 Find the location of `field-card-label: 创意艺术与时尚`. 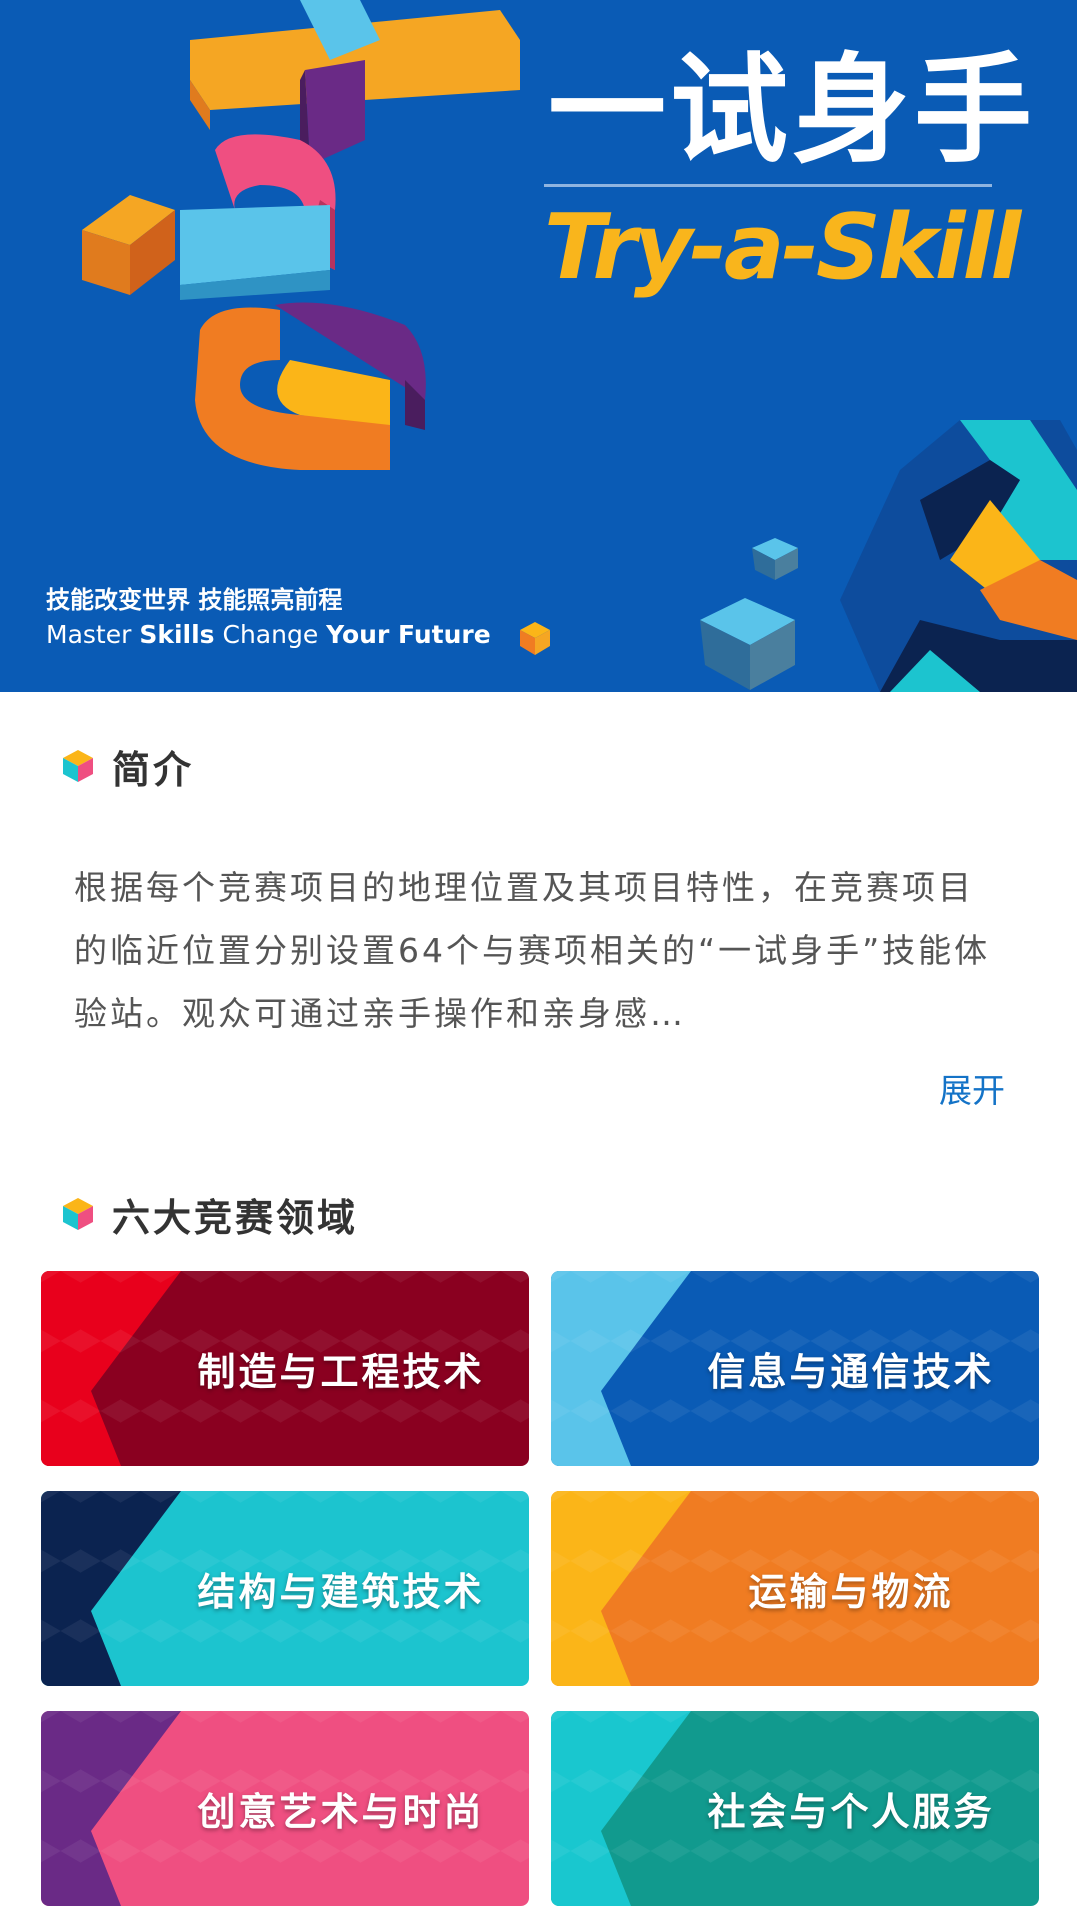

field-card-label: 创意艺术与时尚 is located at coordinates (341, 1812).